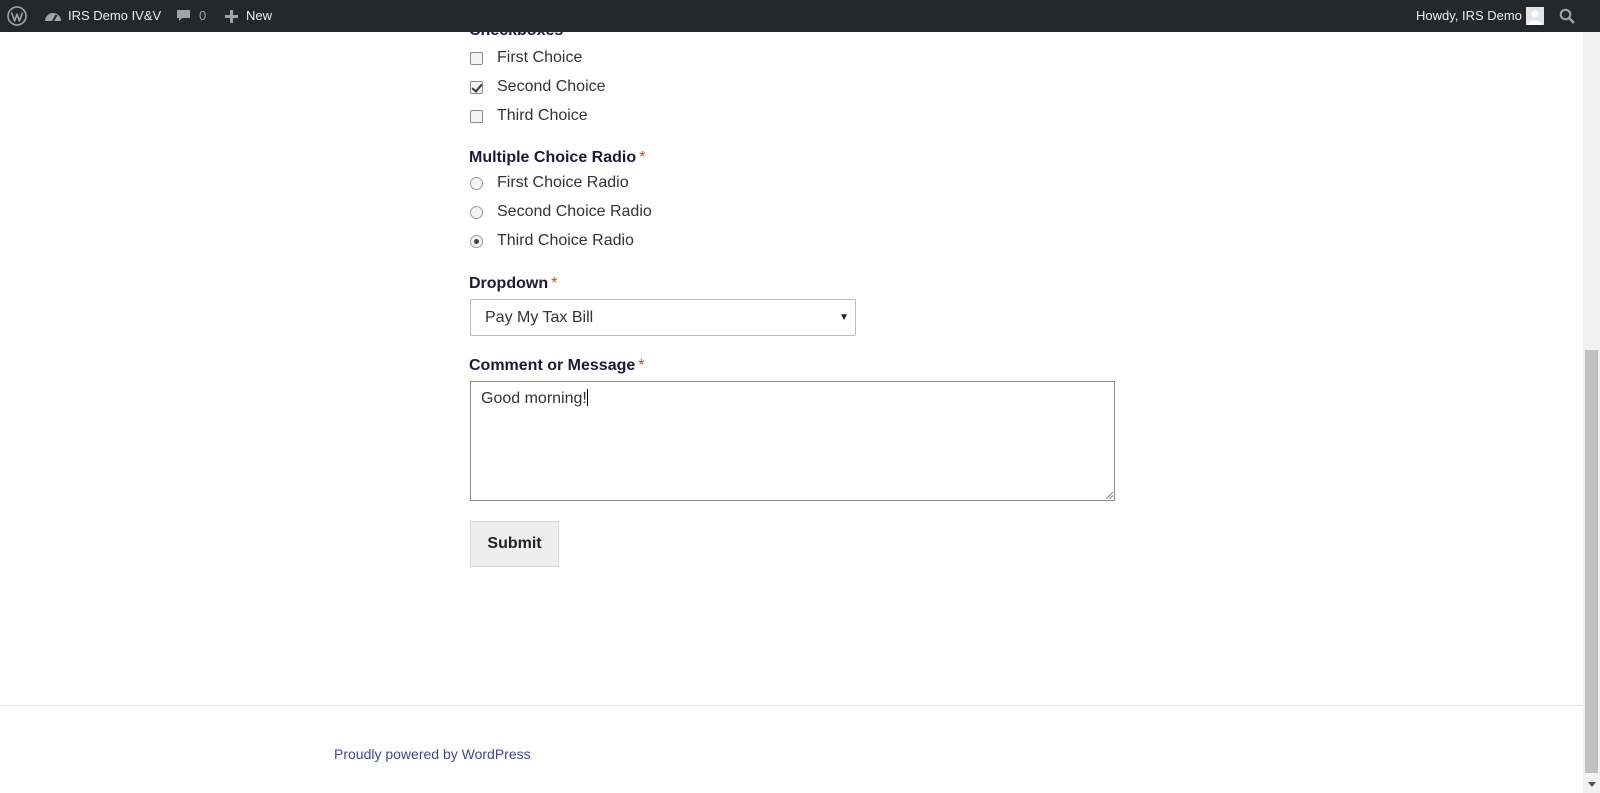 This screenshot has height=793, width=1600. What do you see at coordinates (1591, 784) in the screenshot?
I see `scroll-down-arrow-icon` at bounding box center [1591, 784].